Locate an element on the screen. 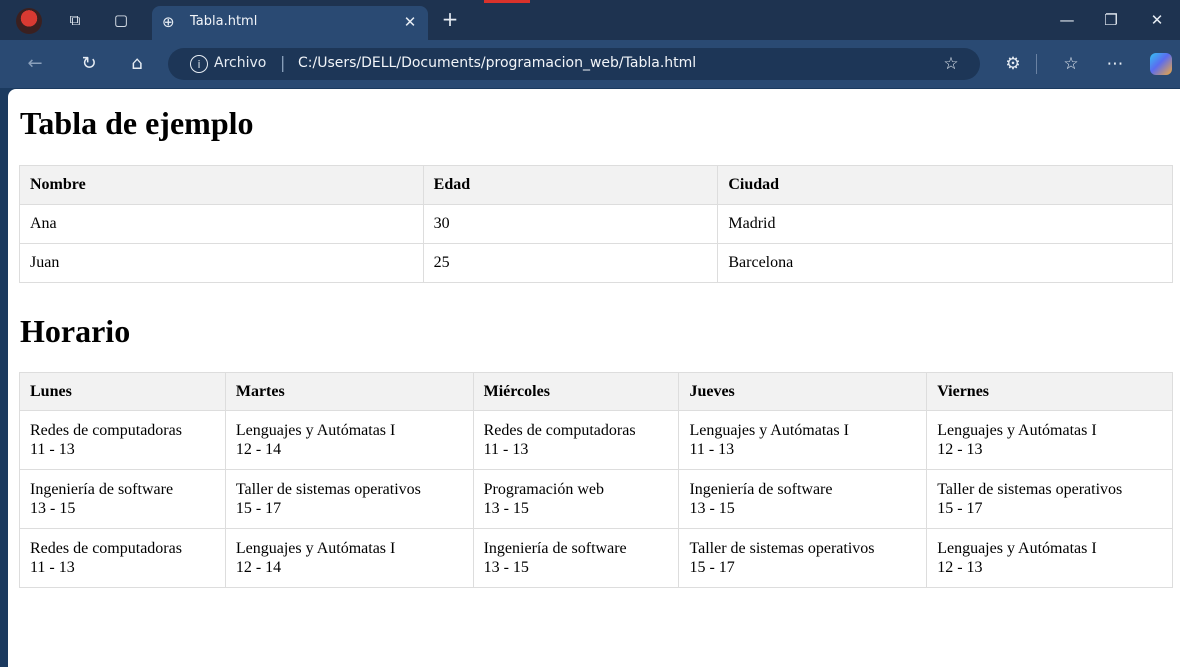 The image size is (1180, 667). table-header-row: Lunes Martes Miércoles Jueves Viernes is located at coordinates (596, 391).